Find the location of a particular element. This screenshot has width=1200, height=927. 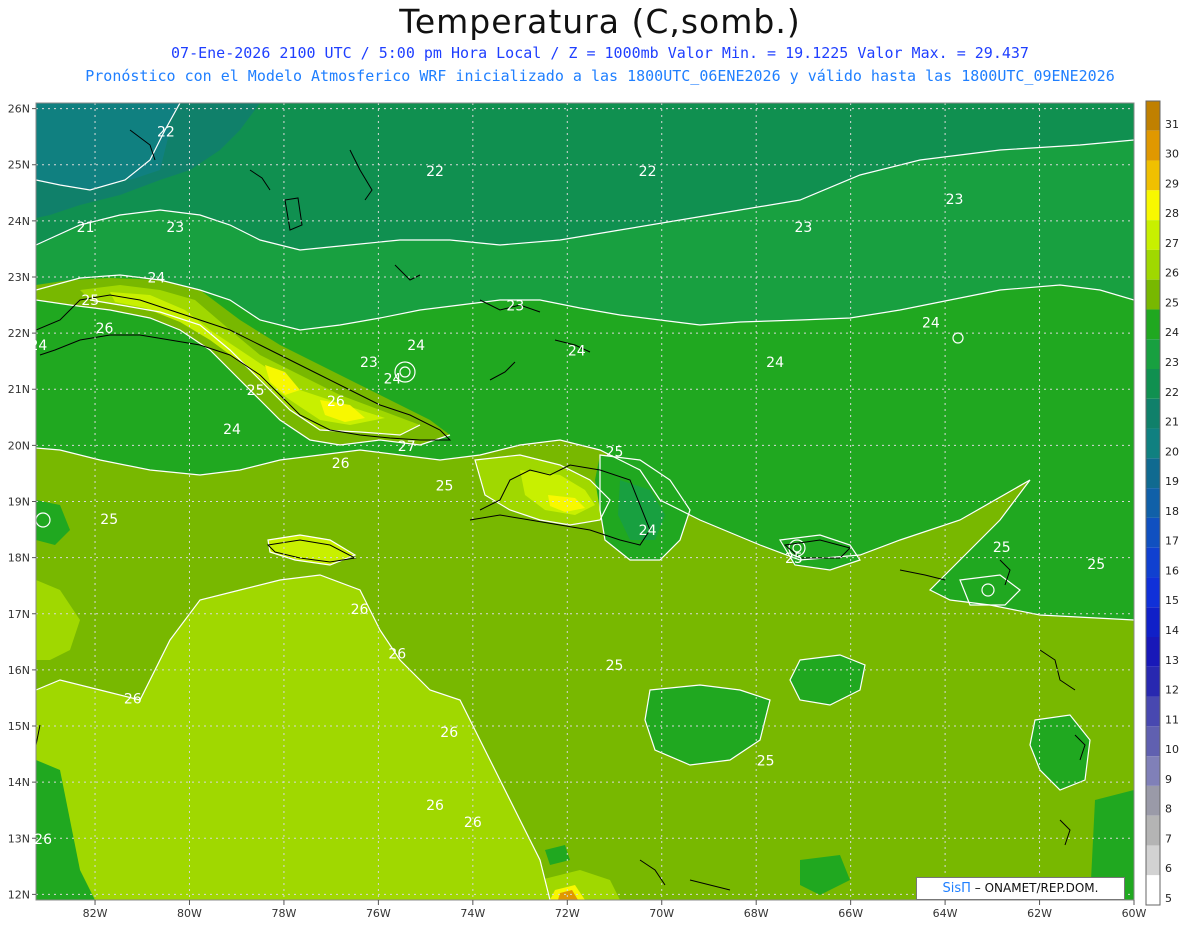

colorbar-label: 20 is located at coordinates (1172, 451).